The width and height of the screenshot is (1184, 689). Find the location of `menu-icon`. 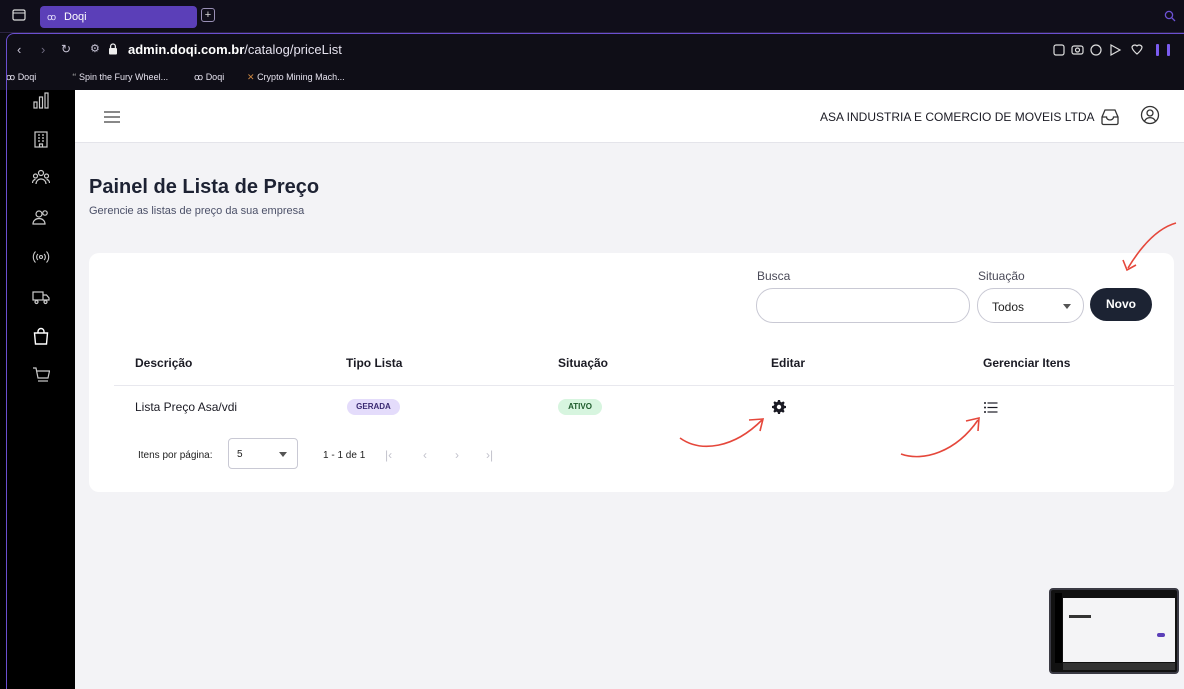

menu-icon is located at coordinates (112, 117).